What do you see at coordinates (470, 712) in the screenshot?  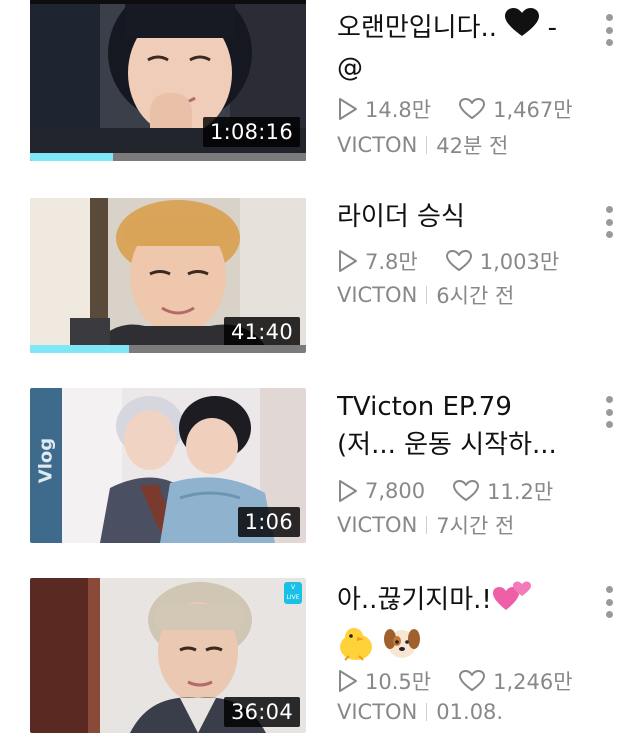 I see `upload-time: 01.08.` at bounding box center [470, 712].